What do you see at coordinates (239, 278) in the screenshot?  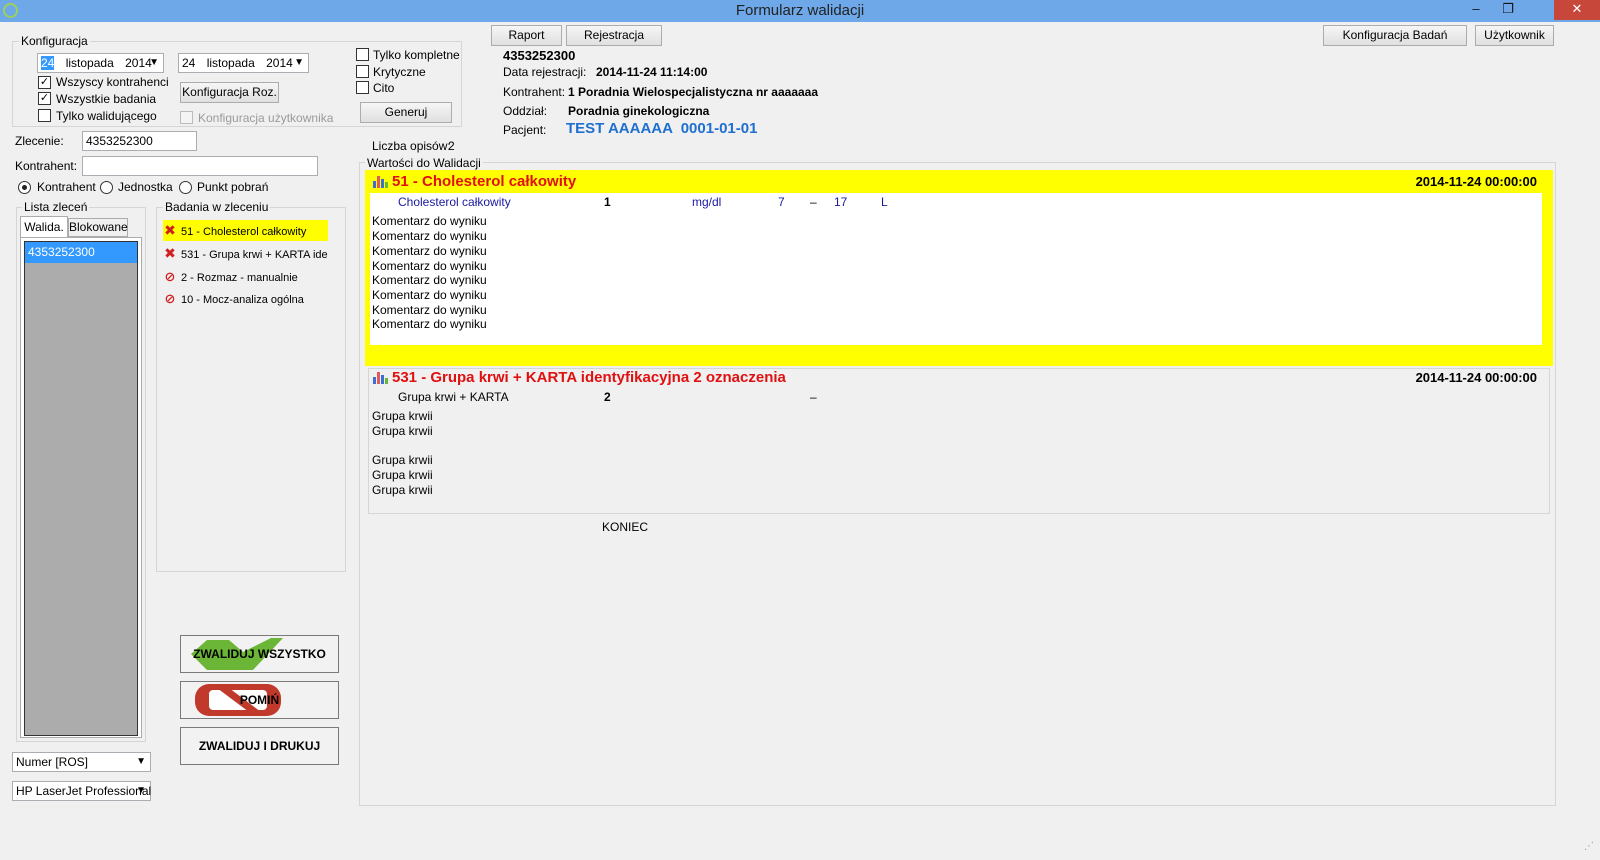 I see `badanie-label: 2 - Rozmaz - manualnie` at bounding box center [239, 278].